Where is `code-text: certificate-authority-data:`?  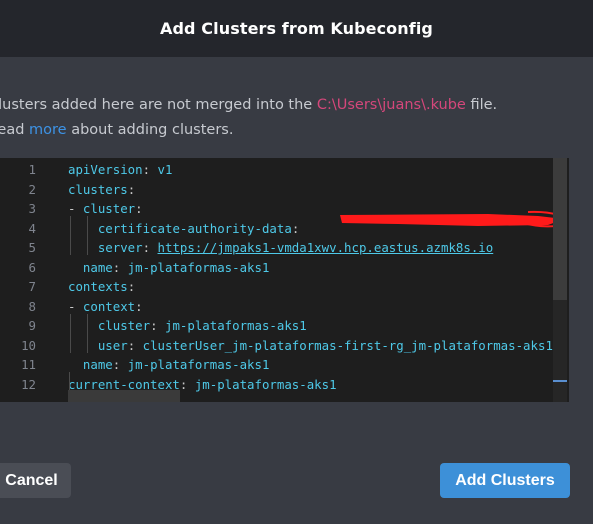 code-text: certificate-authority-data: is located at coordinates (198, 228).